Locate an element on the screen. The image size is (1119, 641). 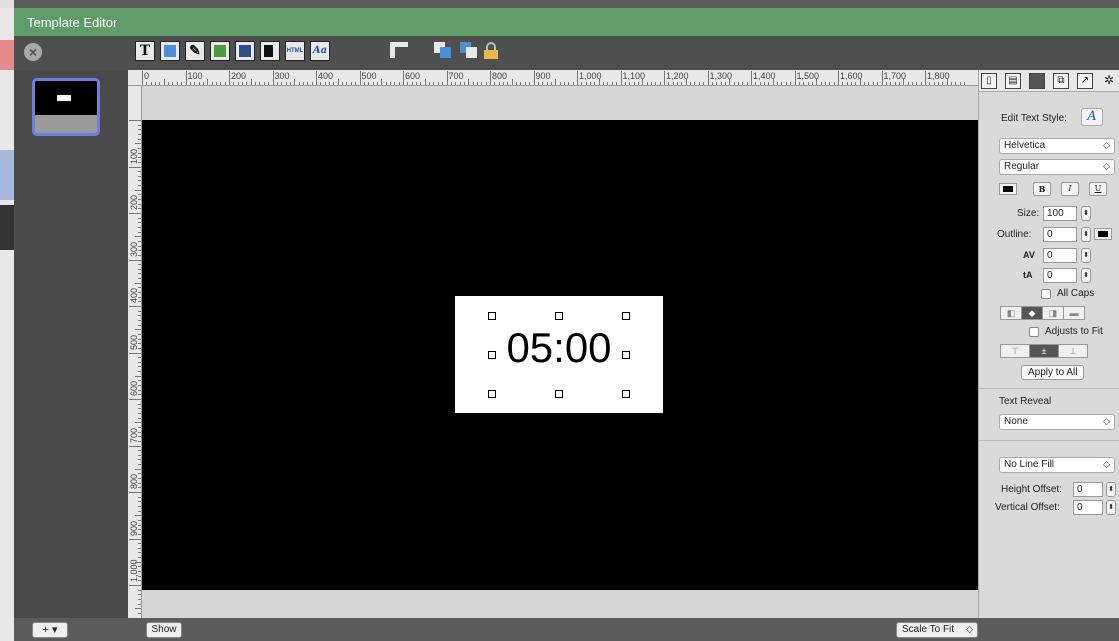
image-tool-icon is located at coordinates (220, 51).